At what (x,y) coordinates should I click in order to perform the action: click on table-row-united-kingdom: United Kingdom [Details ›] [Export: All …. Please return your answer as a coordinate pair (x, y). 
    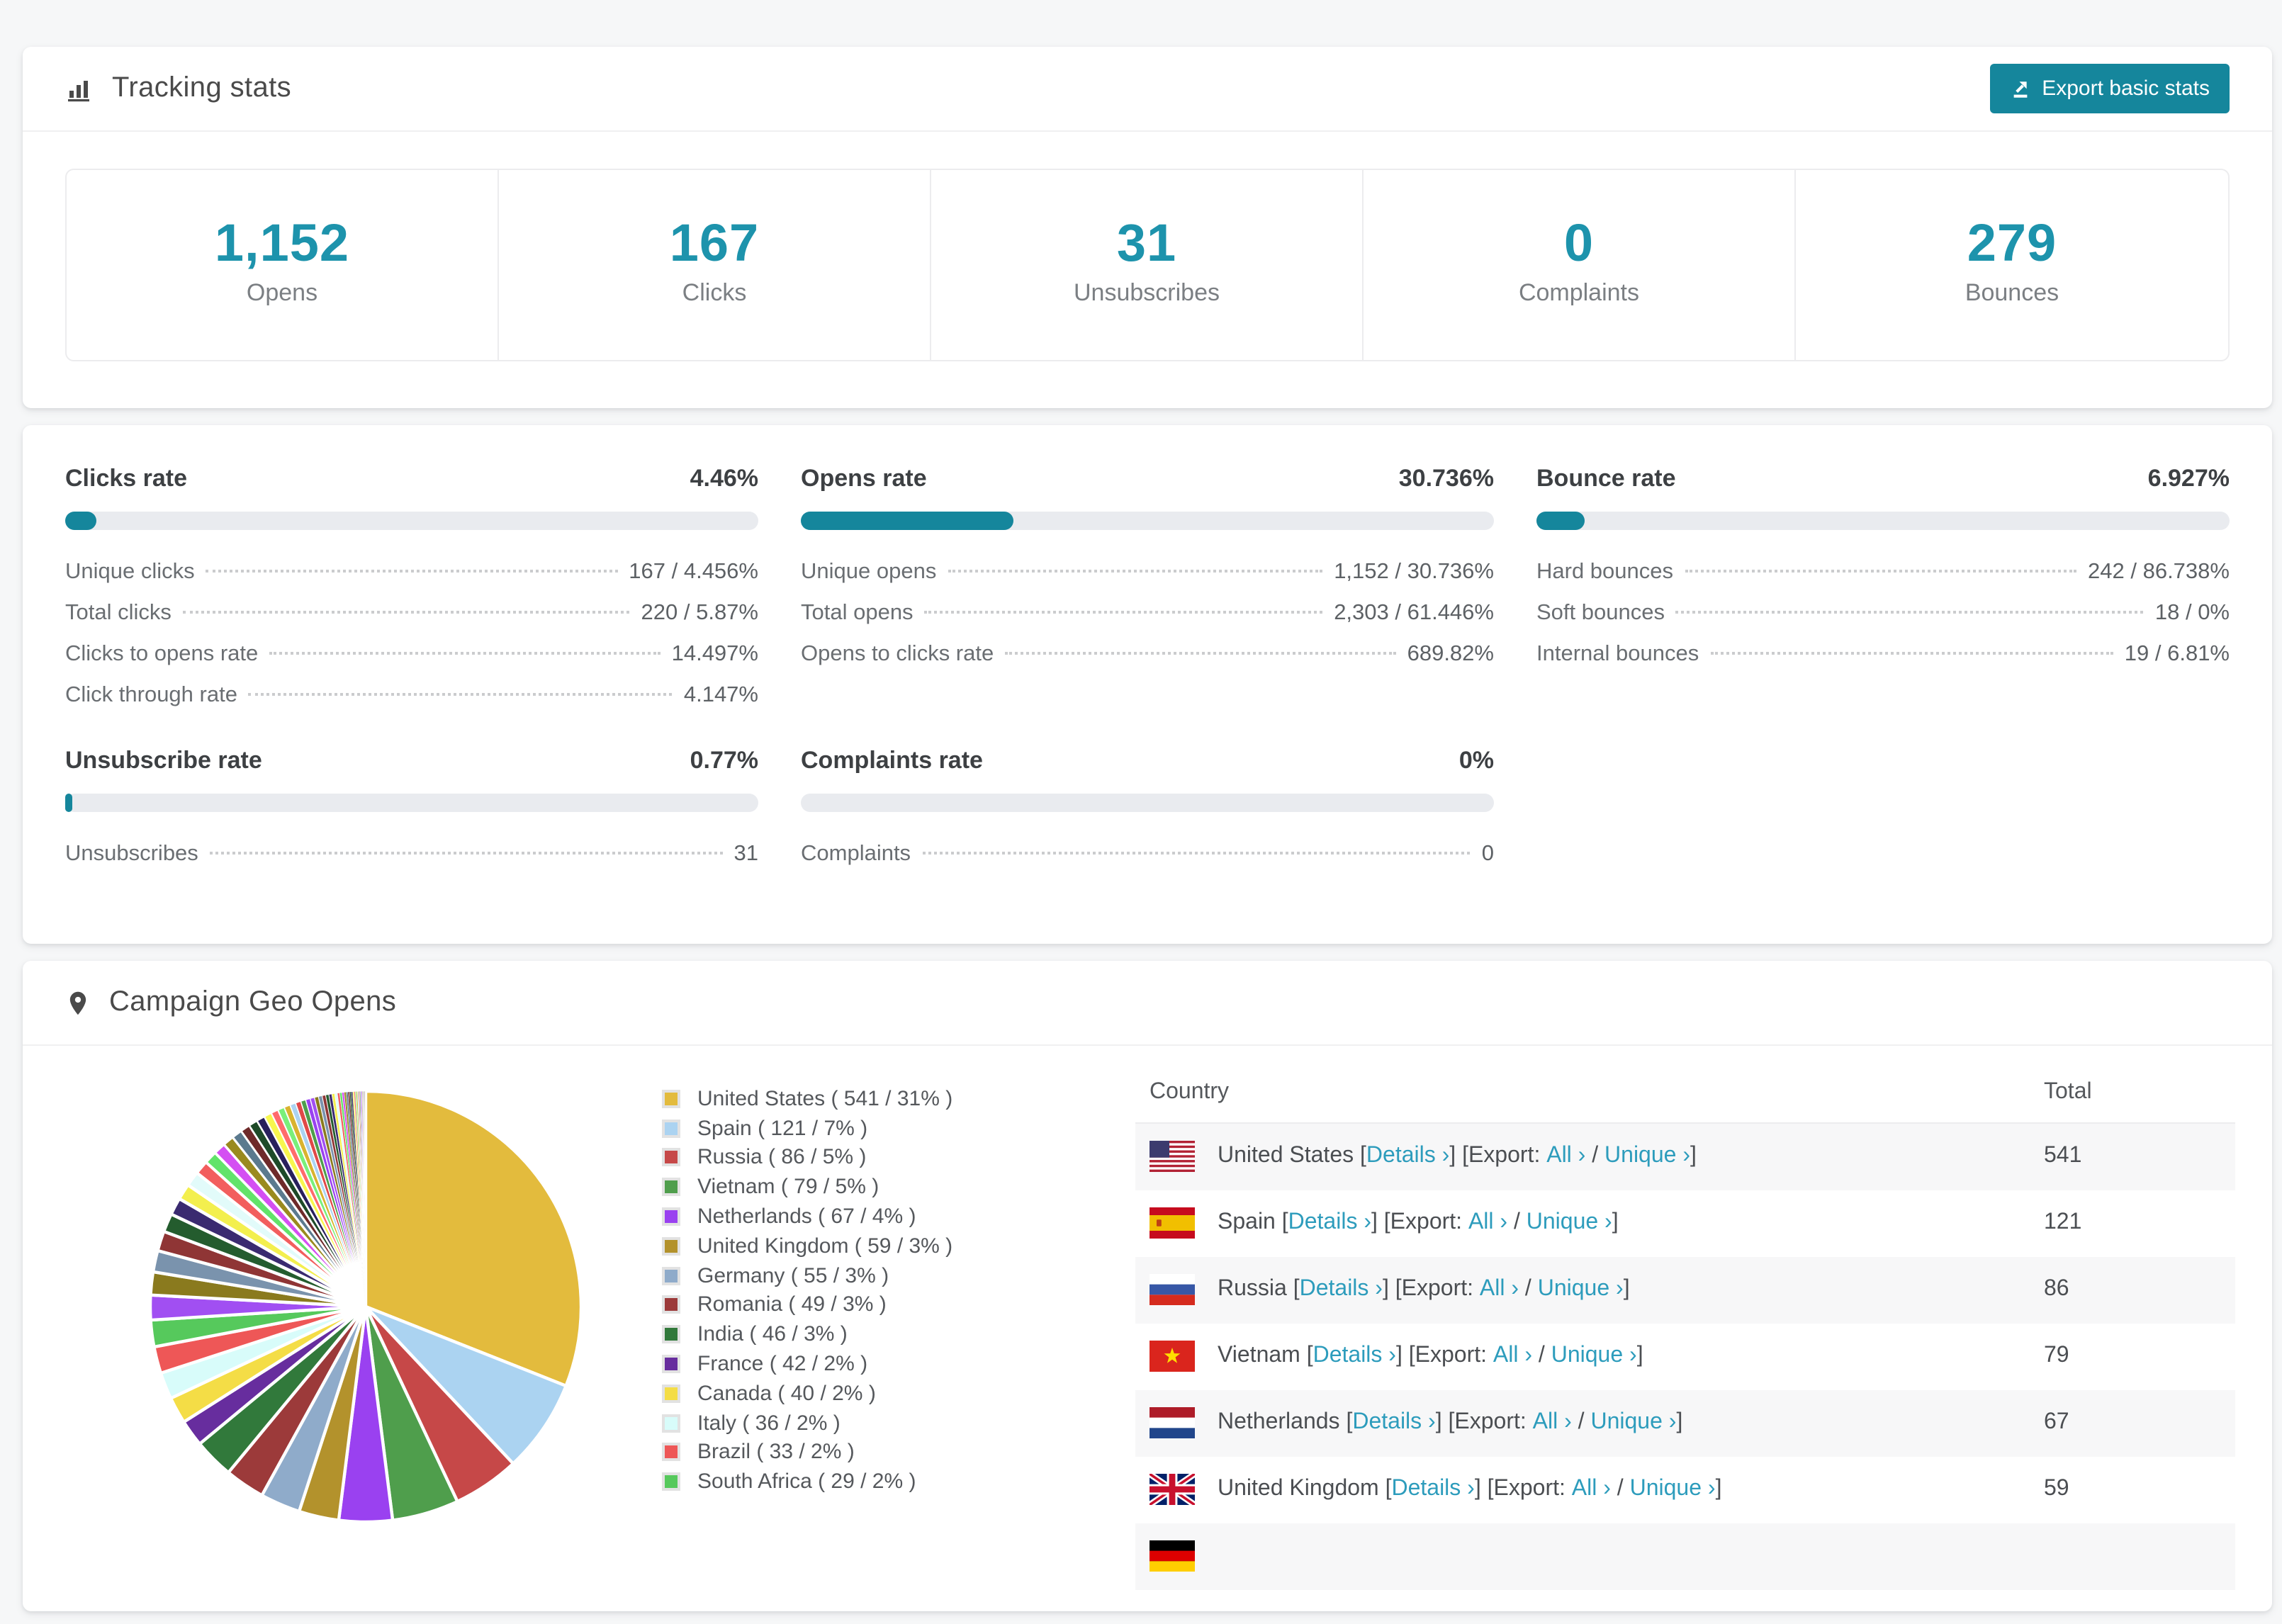
    Looking at the image, I should click on (1685, 1490).